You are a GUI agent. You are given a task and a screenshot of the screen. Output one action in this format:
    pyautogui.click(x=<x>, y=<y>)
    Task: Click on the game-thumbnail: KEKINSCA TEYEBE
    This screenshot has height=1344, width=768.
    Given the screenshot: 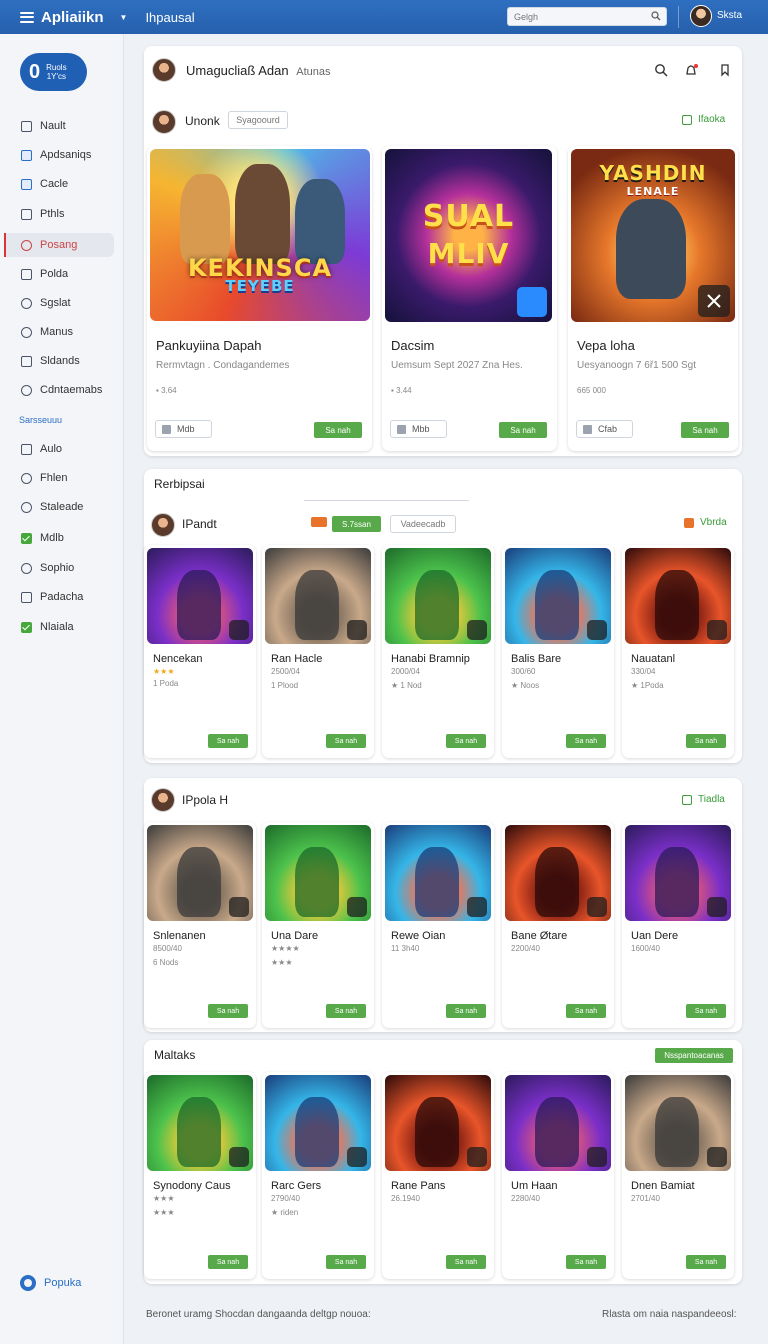 What is the action you would take?
    pyautogui.click(x=260, y=235)
    